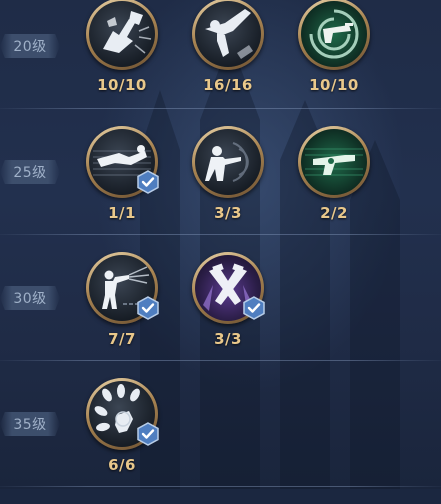 This screenshot has width=441, height=504. I want to click on green-revolver-icon, so click(334, 162).